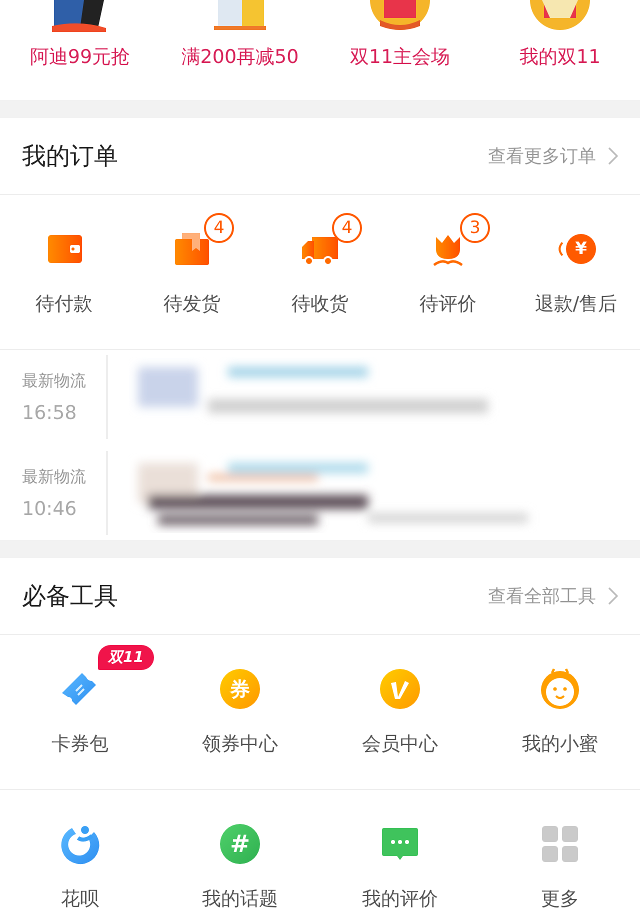 Image resolution: width=640 pixels, height=920 pixels. I want to click on vip-icon, so click(400, 689).